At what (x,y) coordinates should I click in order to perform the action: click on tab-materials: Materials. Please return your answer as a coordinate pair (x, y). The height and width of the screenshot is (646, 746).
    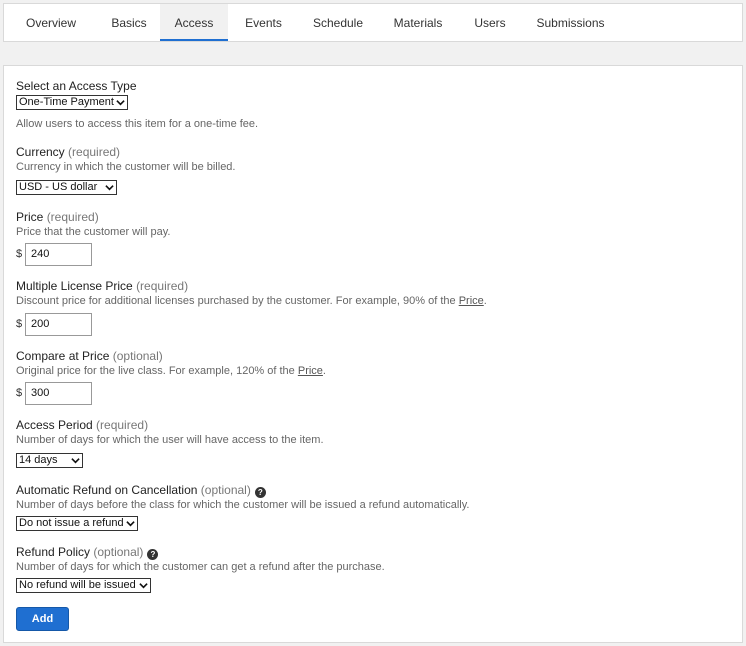
    Looking at the image, I should click on (418, 22).